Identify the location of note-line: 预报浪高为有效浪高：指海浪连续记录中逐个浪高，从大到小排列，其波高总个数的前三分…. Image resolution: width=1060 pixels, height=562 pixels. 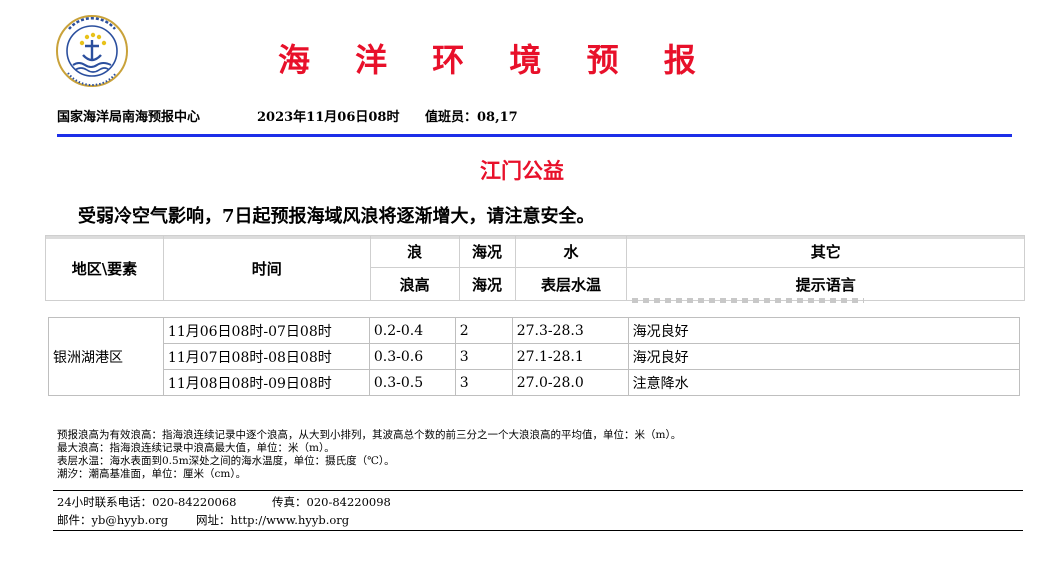
(369, 435).